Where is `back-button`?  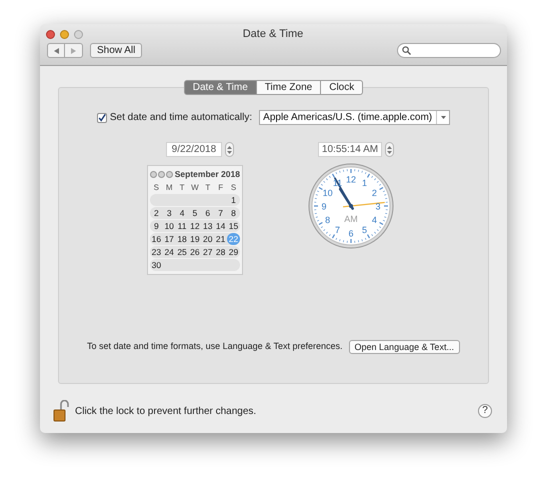 back-button is located at coordinates (56, 50).